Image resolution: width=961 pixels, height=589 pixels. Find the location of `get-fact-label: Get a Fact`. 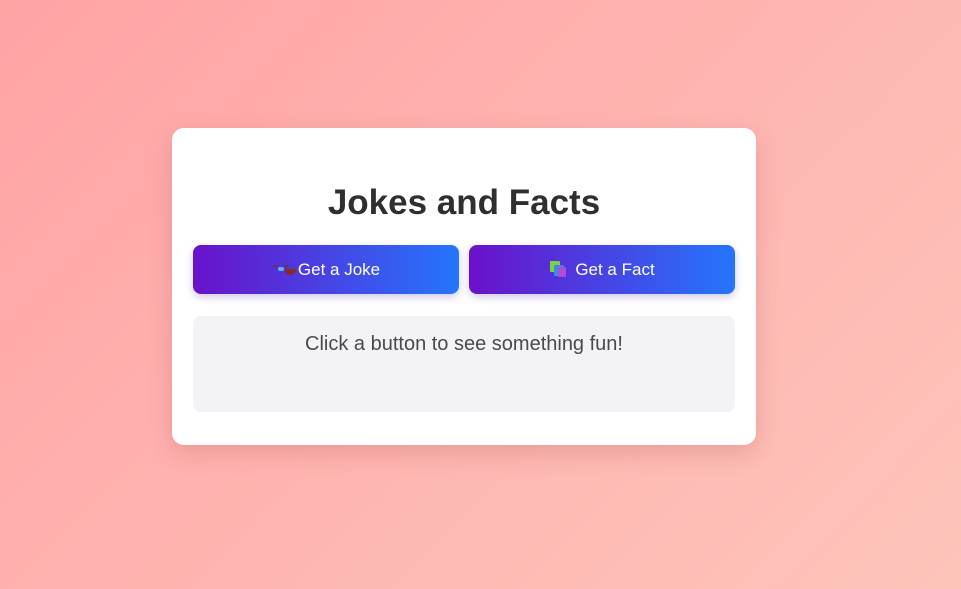

get-fact-label: Get a Fact is located at coordinates (615, 269).